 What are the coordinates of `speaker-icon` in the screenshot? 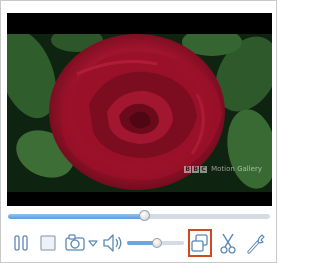 It's located at (112, 243).